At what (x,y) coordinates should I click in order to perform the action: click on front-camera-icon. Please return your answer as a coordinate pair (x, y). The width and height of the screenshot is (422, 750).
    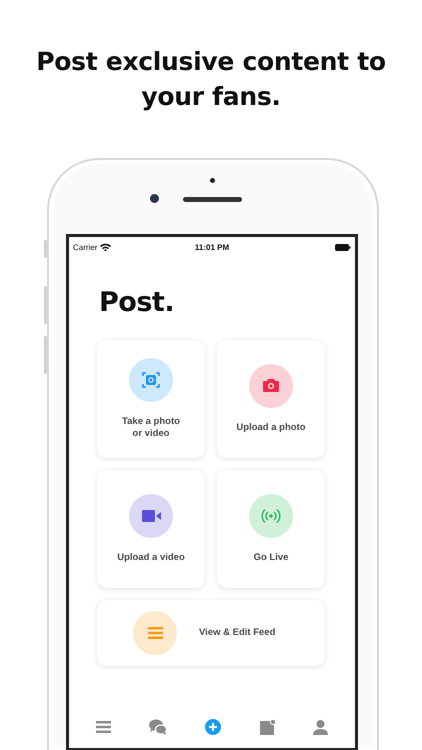
    Looking at the image, I should click on (154, 198).